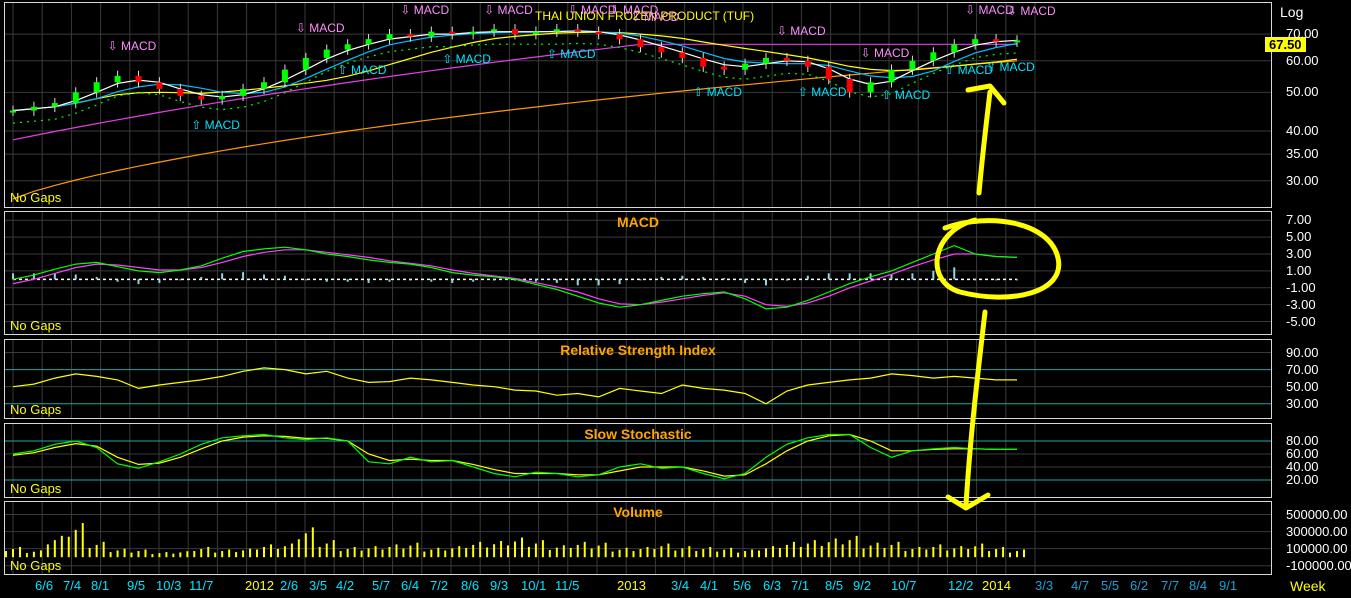 The height and width of the screenshot is (598, 1351). Describe the element at coordinates (1302, 403) in the screenshot. I see `rsi-y-tick: 30.00` at that location.